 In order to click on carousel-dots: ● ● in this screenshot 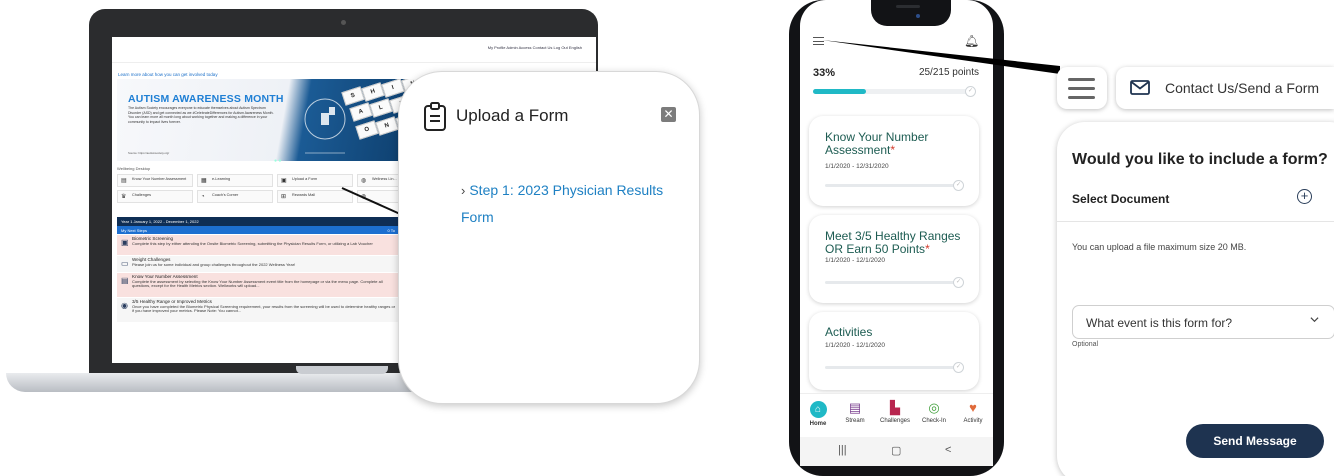, I will do `click(277, 161)`.